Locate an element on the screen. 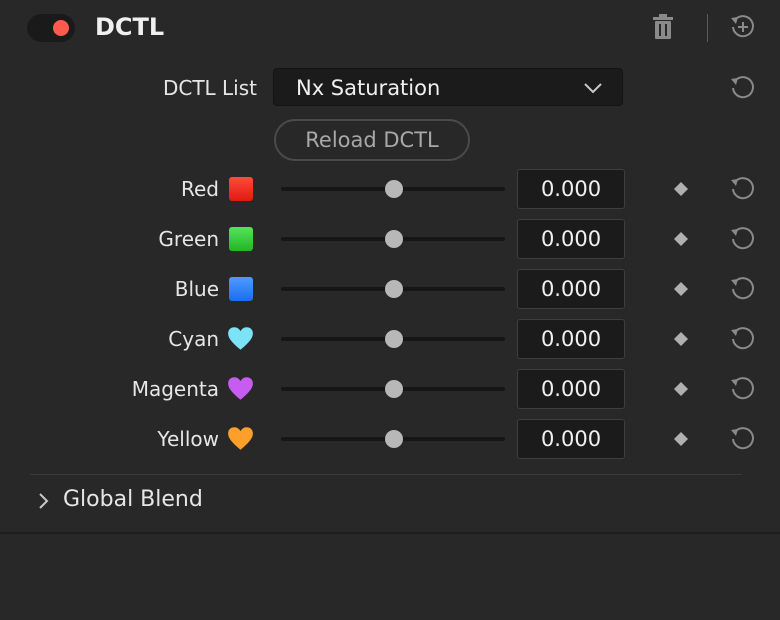  slider-row-cyan: Cyan 0.000 is located at coordinates (390, 339).